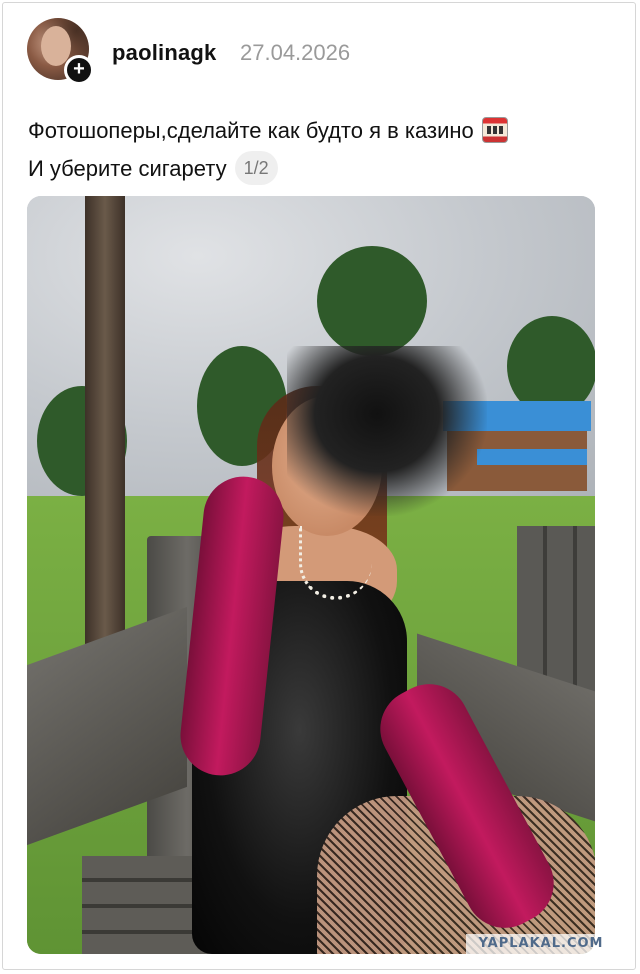  I want to click on watermark: YAPLAKAL.COM, so click(541, 944).